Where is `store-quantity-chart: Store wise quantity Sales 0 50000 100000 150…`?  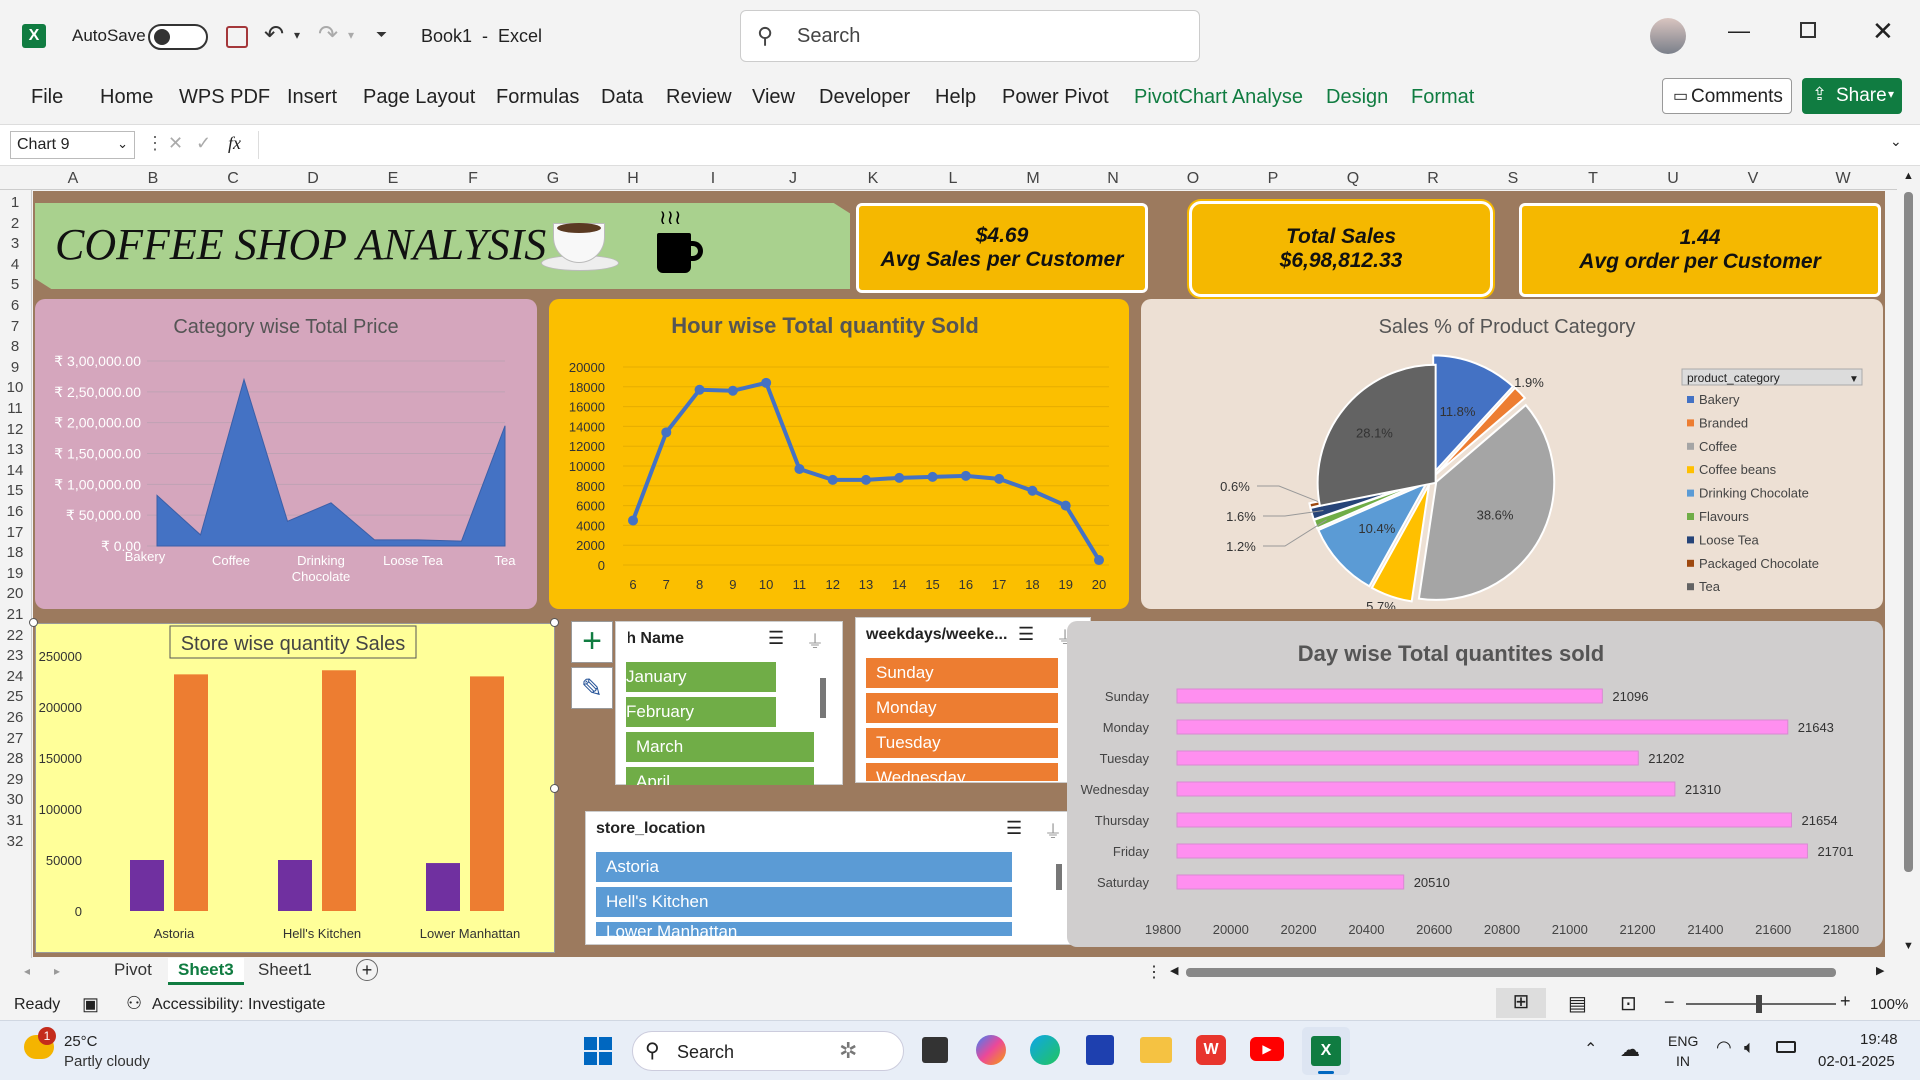
store-quantity-chart: Store wise quantity Sales 0 50000 100000 150… is located at coordinates (295, 788).